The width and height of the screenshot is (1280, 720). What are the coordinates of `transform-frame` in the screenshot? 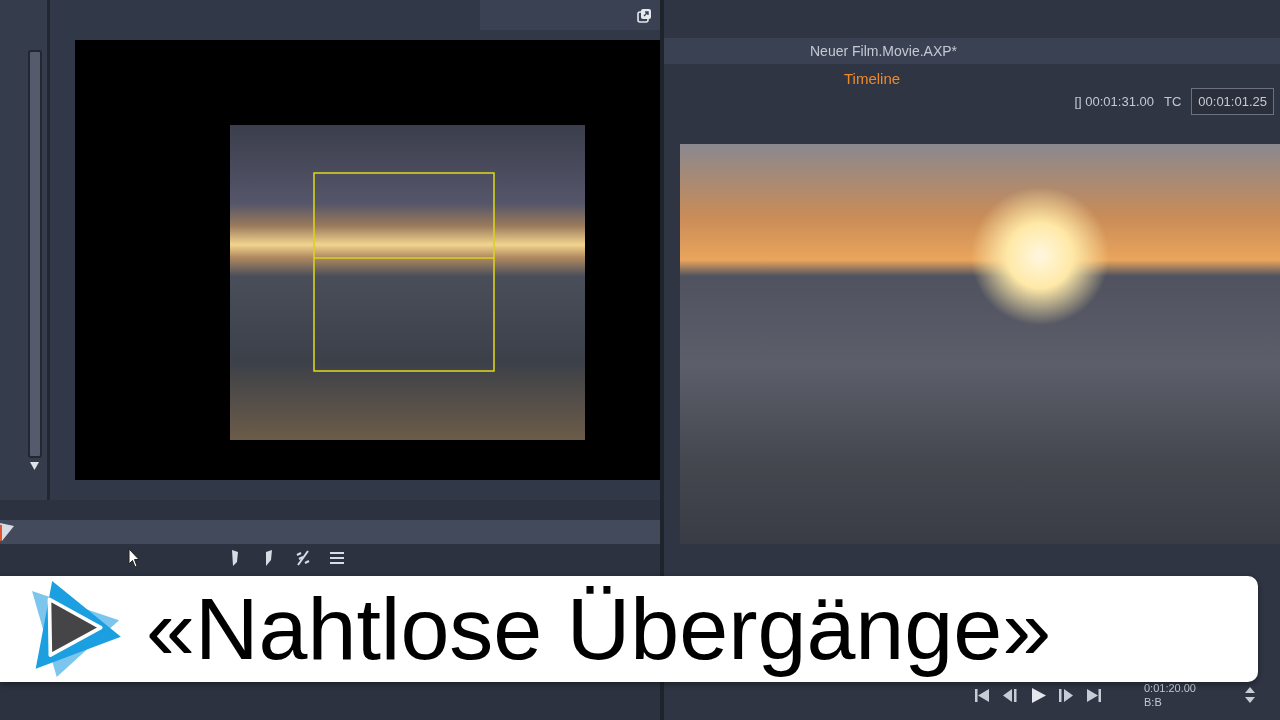 It's located at (404, 272).